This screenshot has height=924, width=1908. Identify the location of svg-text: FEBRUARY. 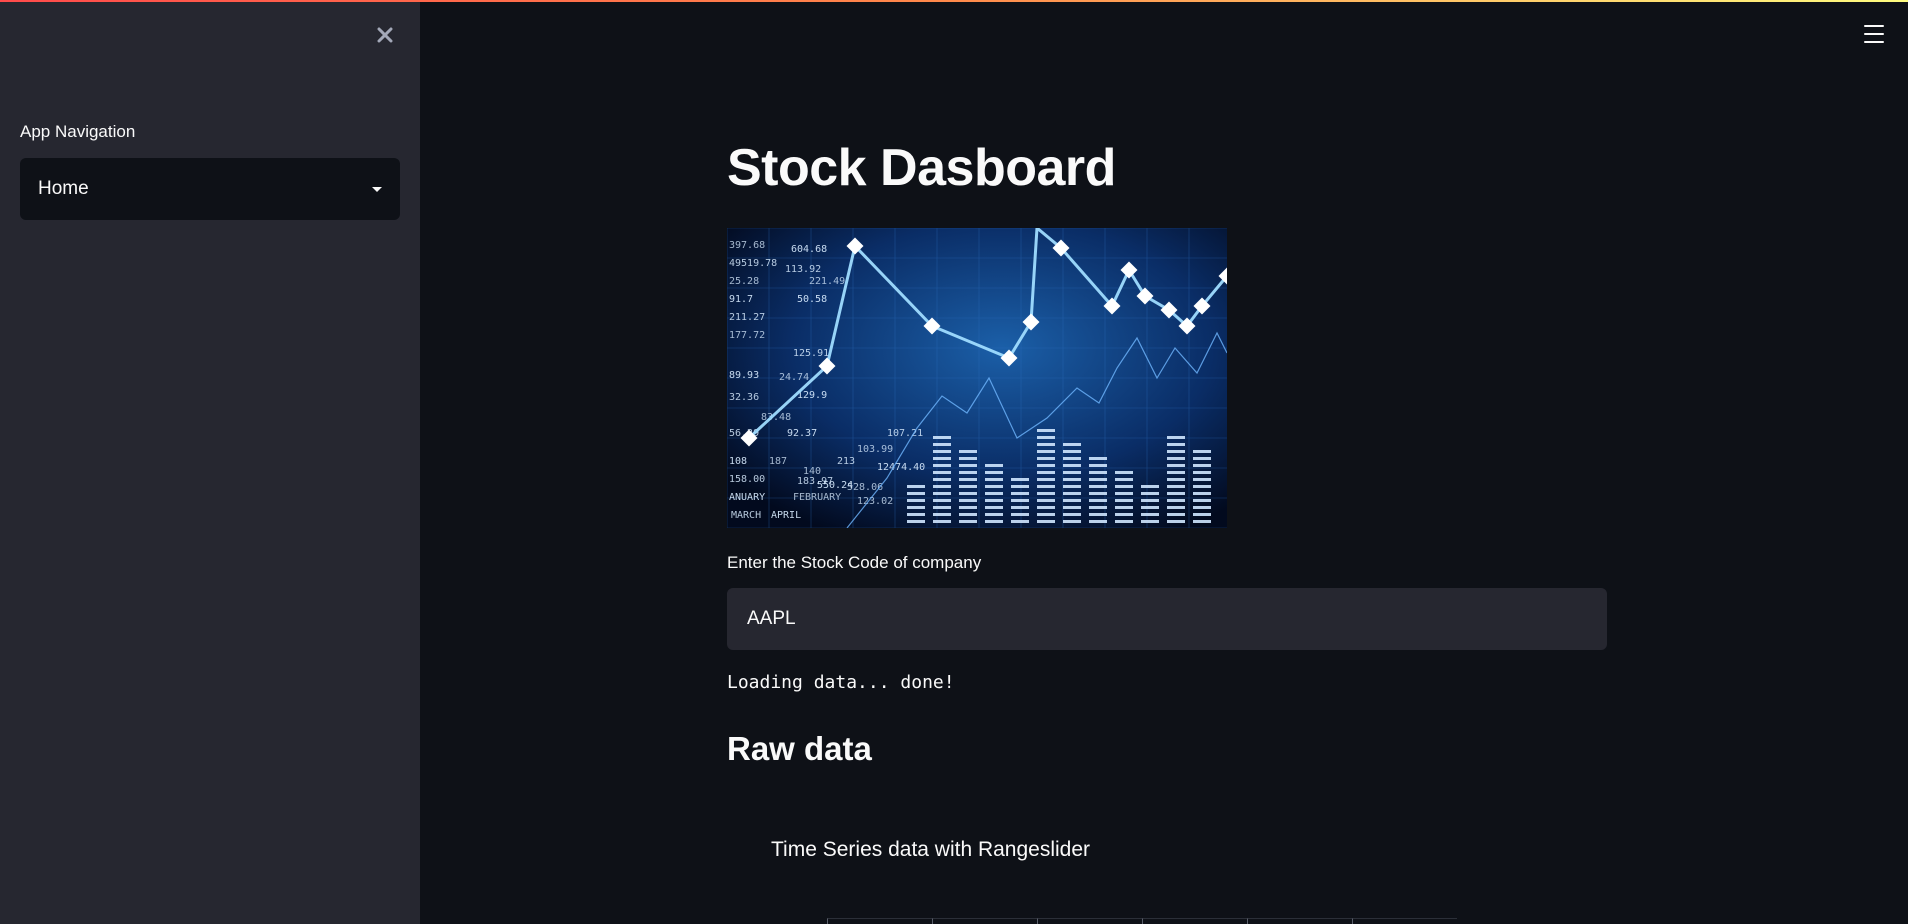
(817, 497).